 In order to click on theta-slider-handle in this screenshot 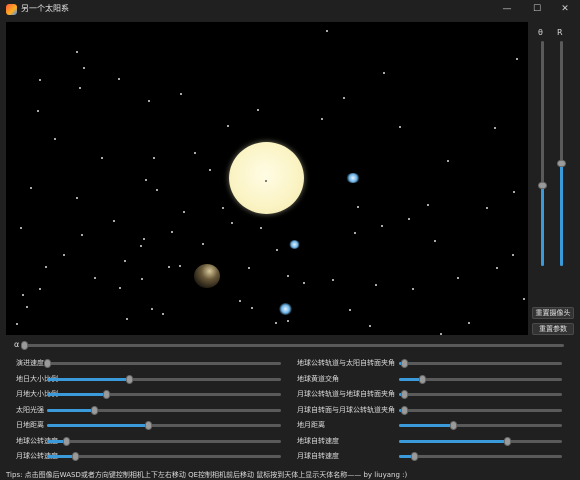, I will do `click(542, 185)`.